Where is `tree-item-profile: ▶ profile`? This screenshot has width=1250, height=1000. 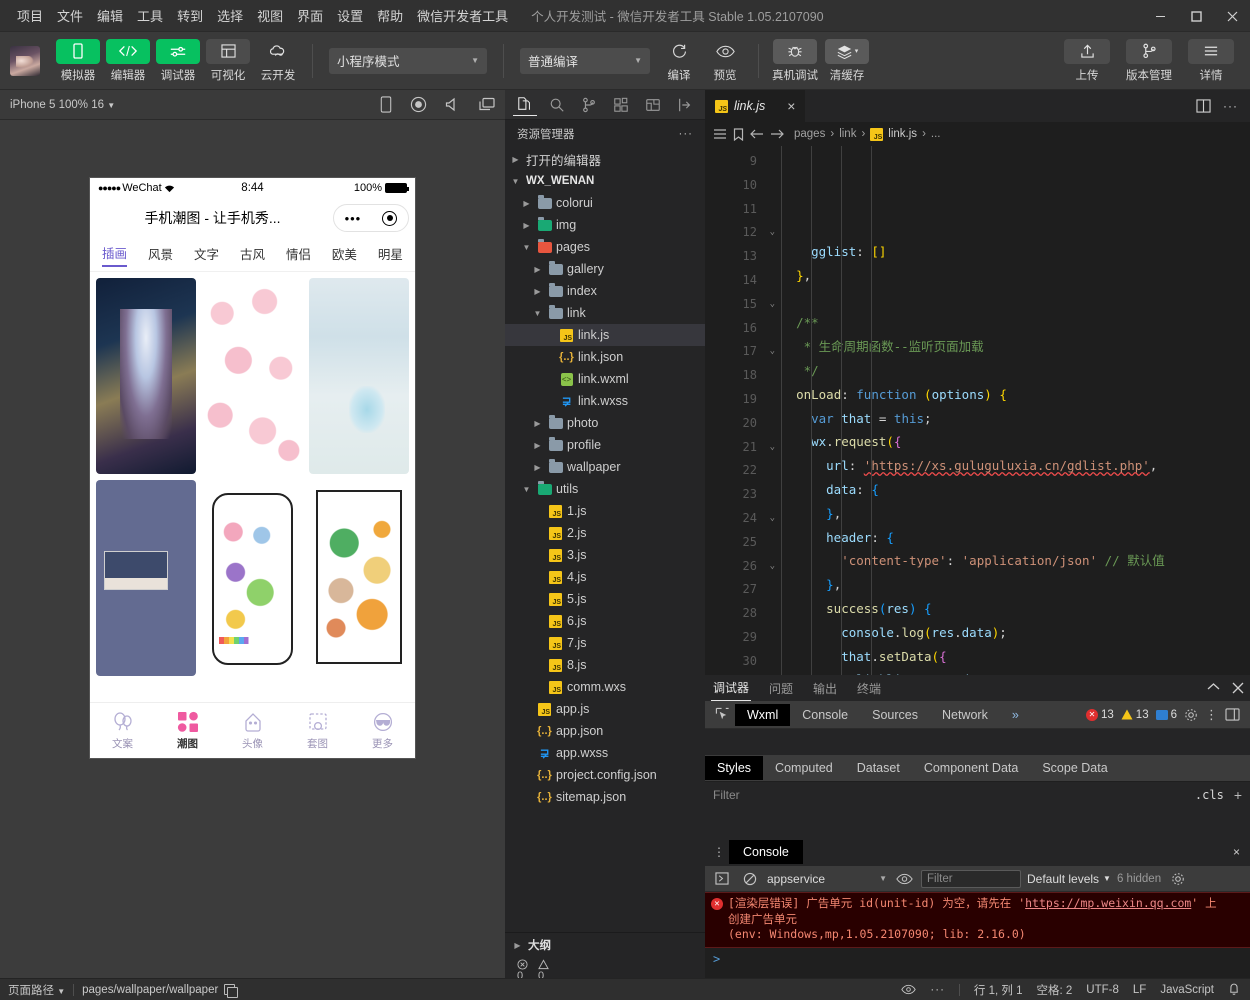
tree-item-profile: ▶ profile is located at coordinates (605, 445).